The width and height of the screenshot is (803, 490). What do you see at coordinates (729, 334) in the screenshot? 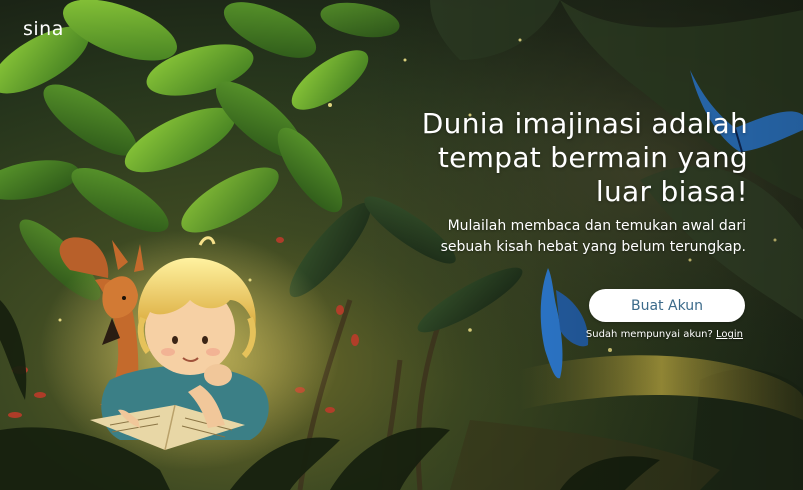
I see `login-link: Login` at bounding box center [729, 334].